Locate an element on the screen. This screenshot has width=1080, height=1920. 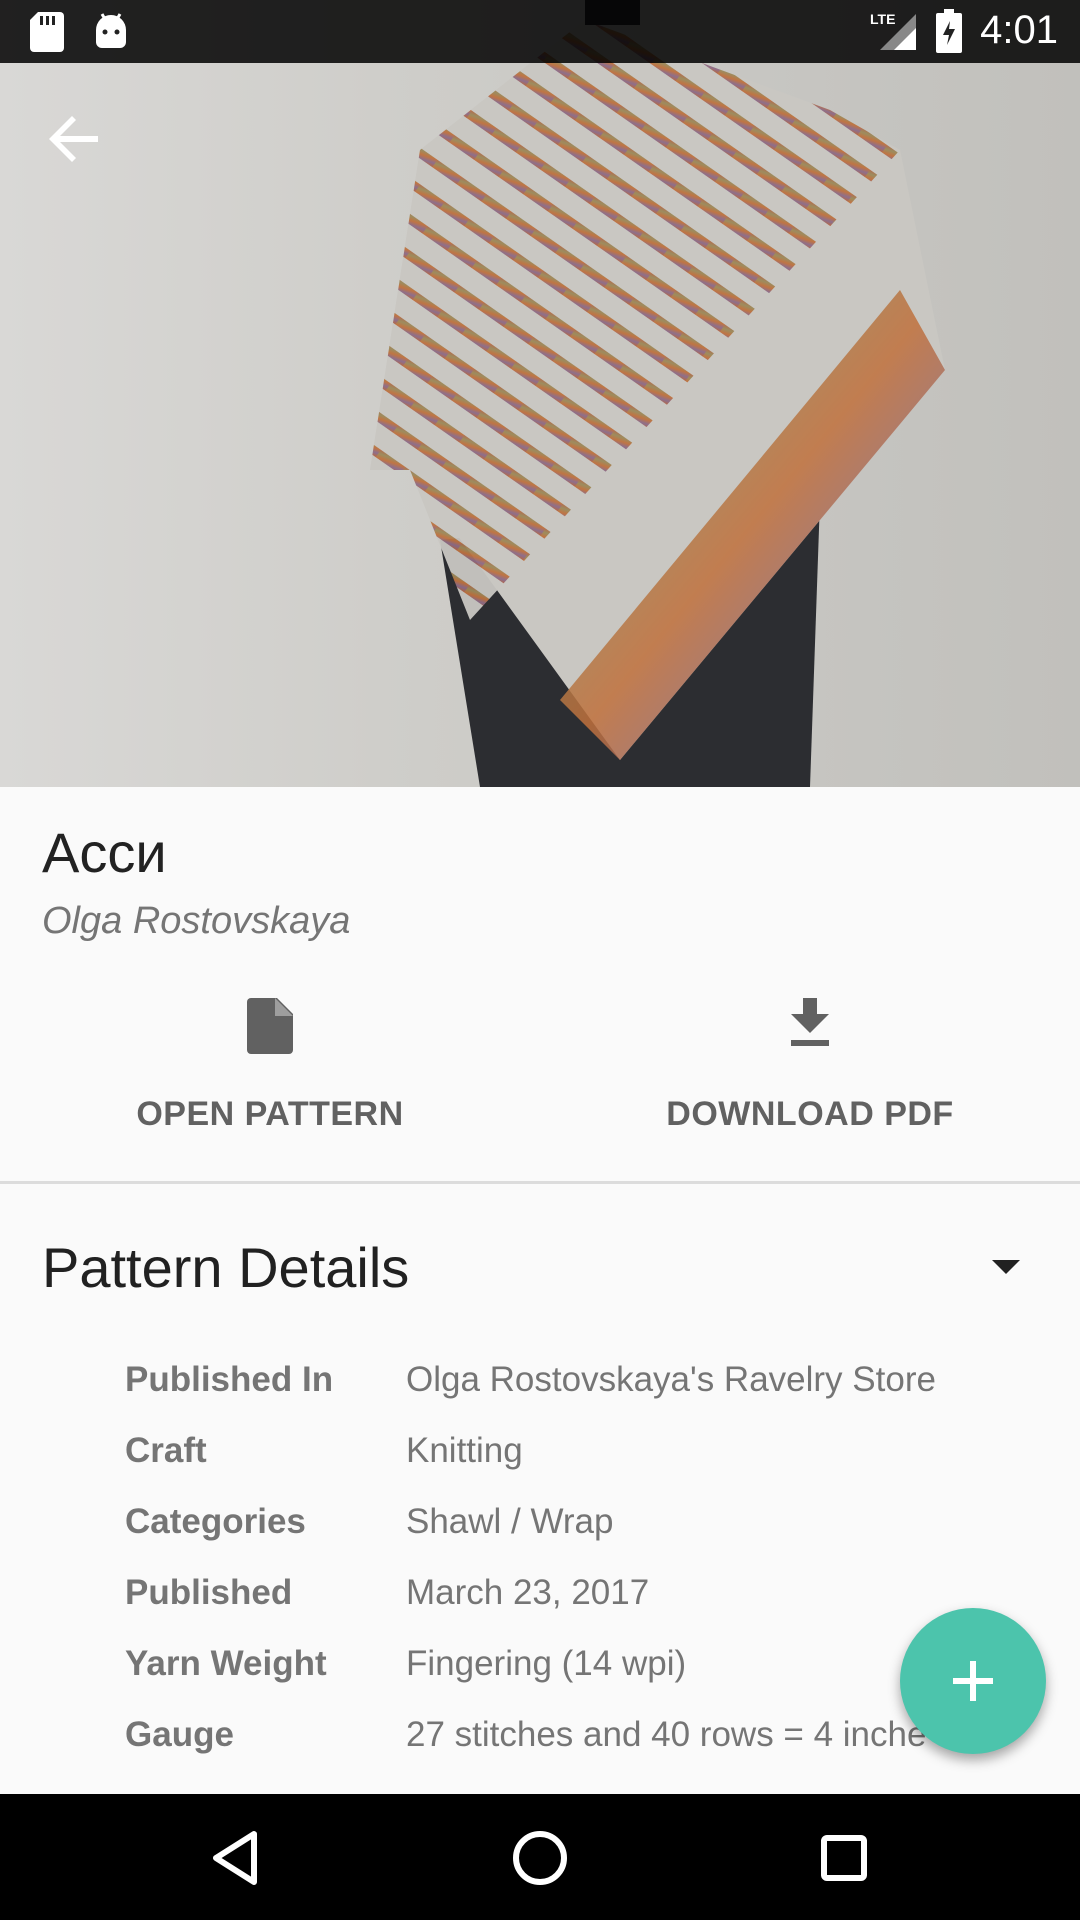
detail-label: Categories is located at coordinates (215, 1521).